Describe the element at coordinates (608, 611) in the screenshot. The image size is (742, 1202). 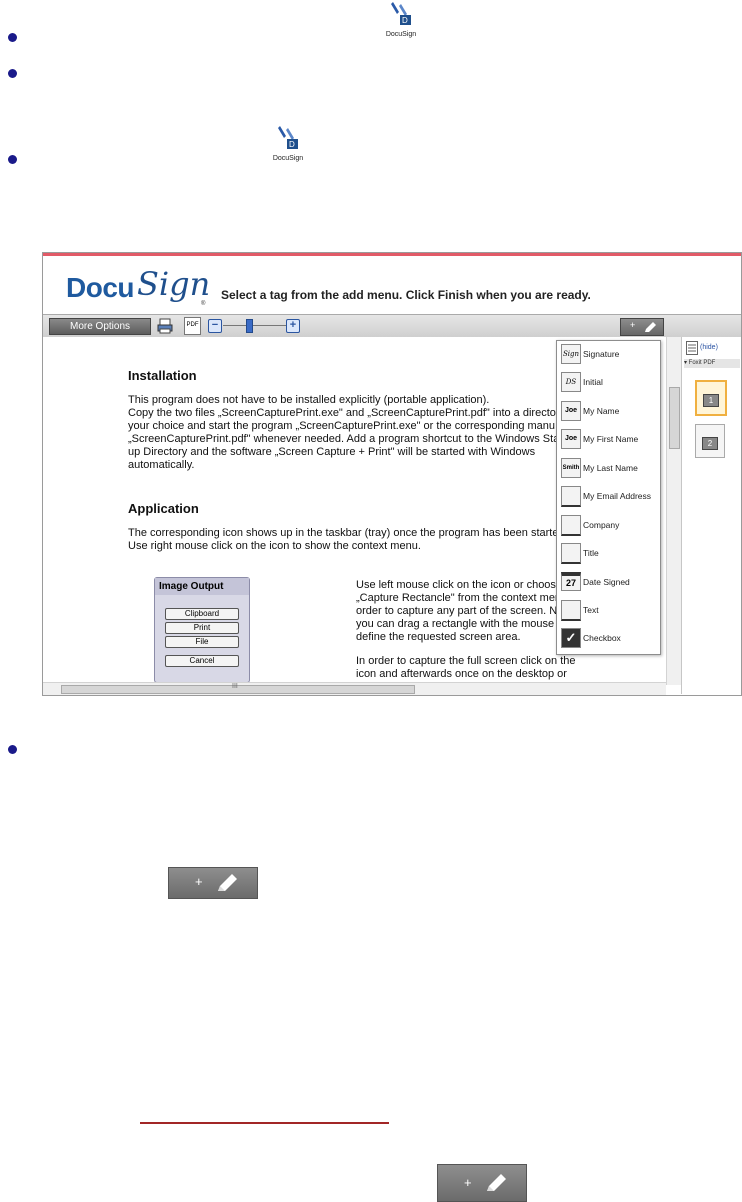
I see `tag-text: Text` at that location.